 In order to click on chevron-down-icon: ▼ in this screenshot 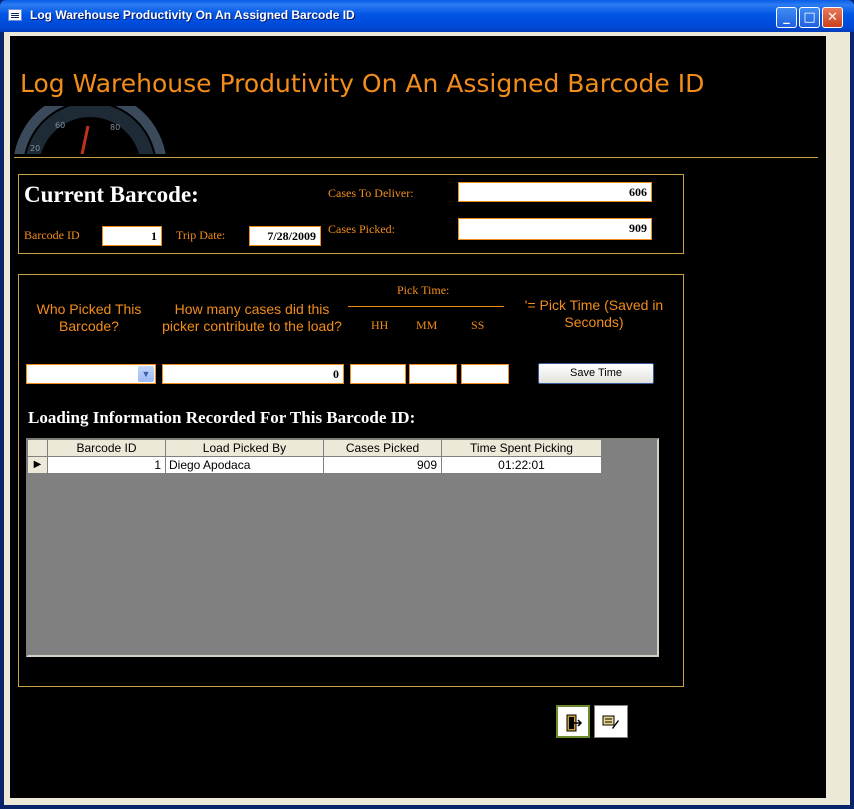, I will do `click(146, 374)`.